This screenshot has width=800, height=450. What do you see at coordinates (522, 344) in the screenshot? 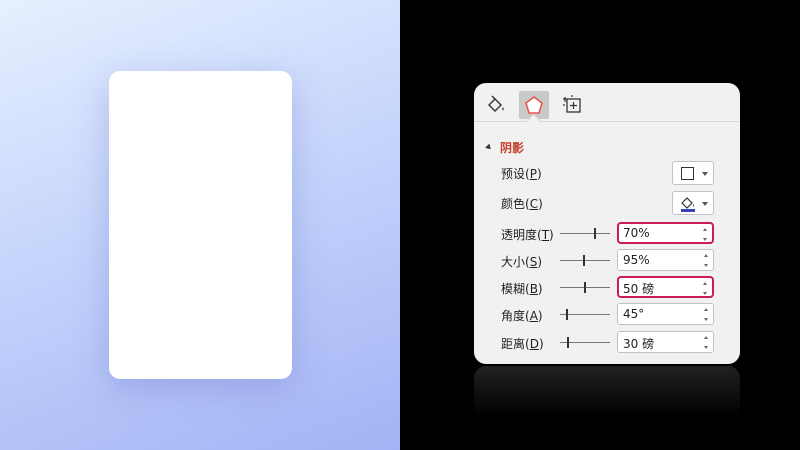
I see `distance-label: 距离(D)` at bounding box center [522, 344].